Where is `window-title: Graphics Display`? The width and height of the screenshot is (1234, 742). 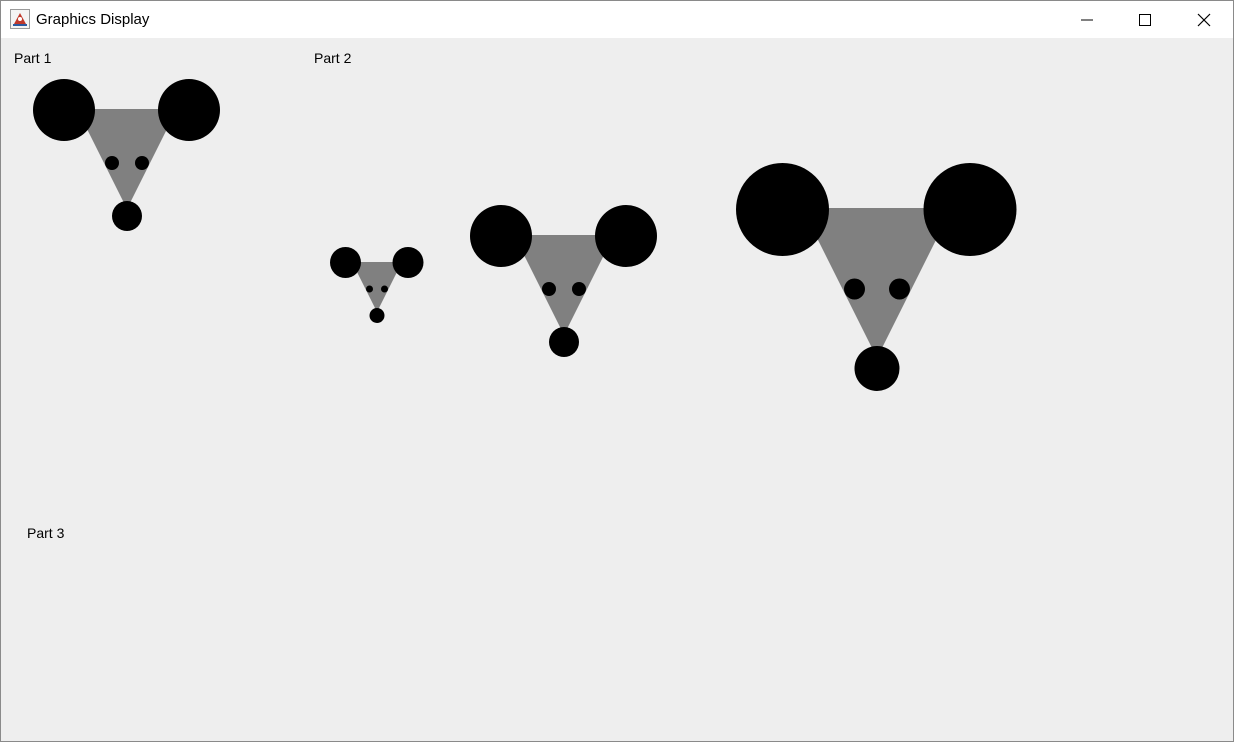 window-title: Graphics Display is located at coordinates (93, 19).